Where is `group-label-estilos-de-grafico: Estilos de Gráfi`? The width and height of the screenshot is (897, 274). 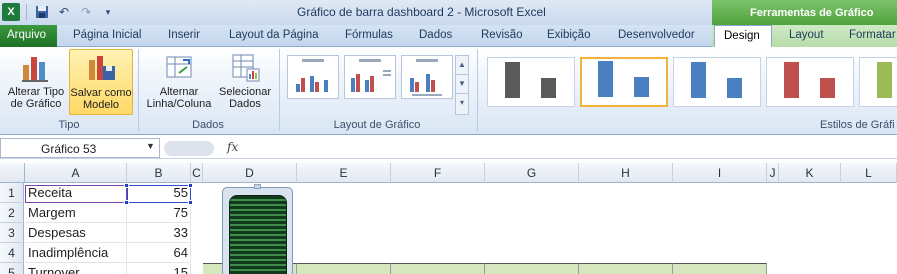
group-label-estilos-de-grafico: Estilos de Gráfi is located at coordinates (857, 125).